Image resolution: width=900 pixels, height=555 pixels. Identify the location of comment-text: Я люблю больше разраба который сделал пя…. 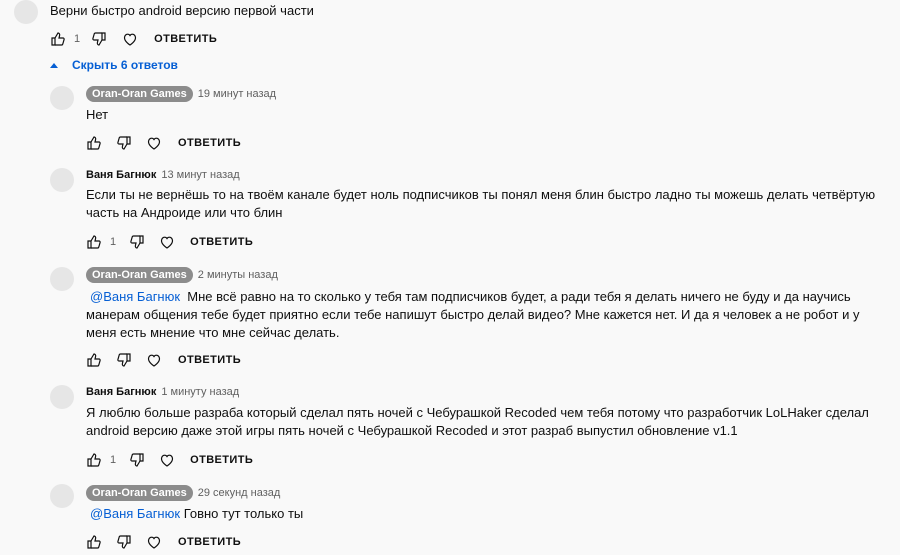
(477, 412).